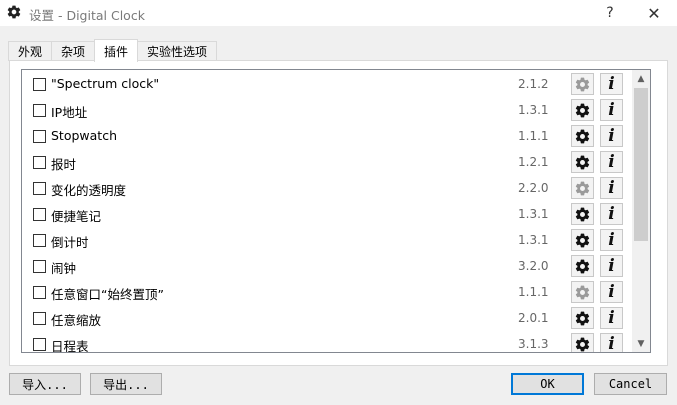  Describe the element at coordinates (84, 135) in the screenshot. I see `plugin-name: Stopwatch` at that location.